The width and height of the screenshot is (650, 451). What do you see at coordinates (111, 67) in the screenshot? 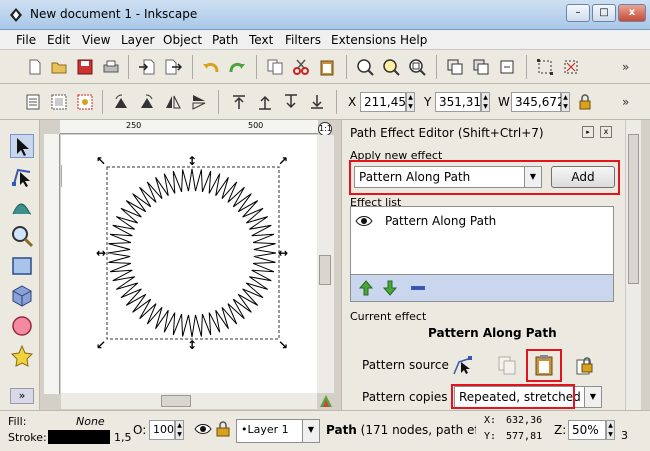
I see `print-icon` at bounding box center [111, 67].